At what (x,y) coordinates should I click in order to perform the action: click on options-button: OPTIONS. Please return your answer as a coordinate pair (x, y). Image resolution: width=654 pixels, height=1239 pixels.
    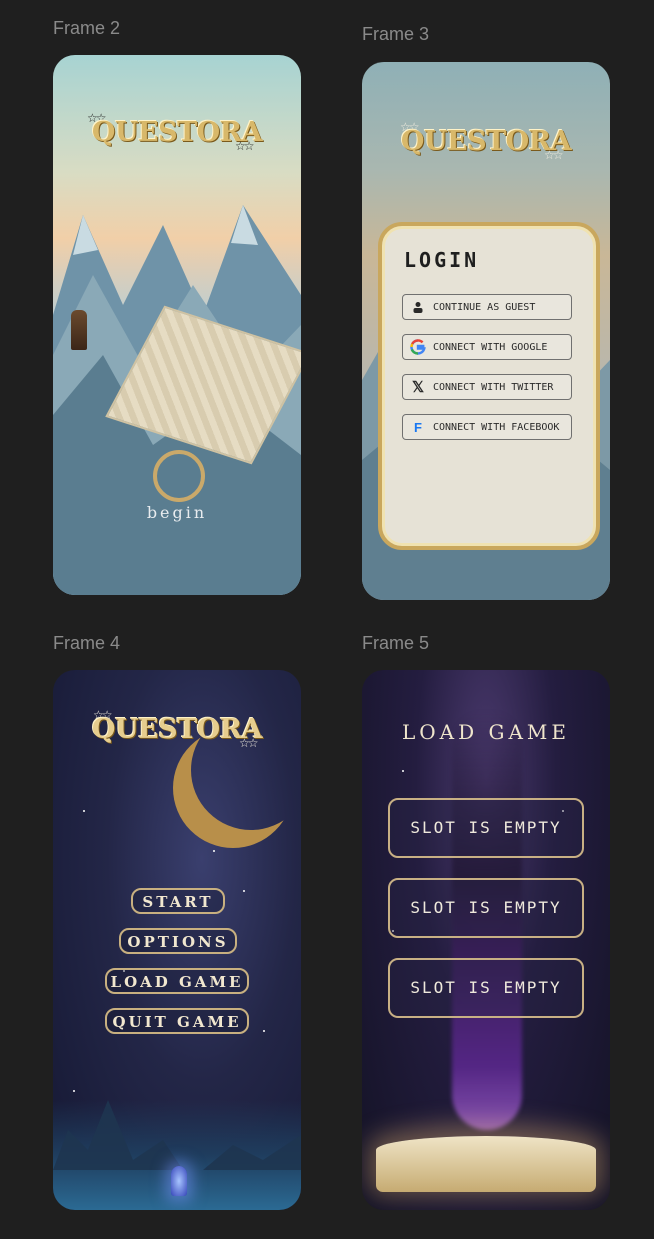
    Looking at the image, I should click on (178, 941).